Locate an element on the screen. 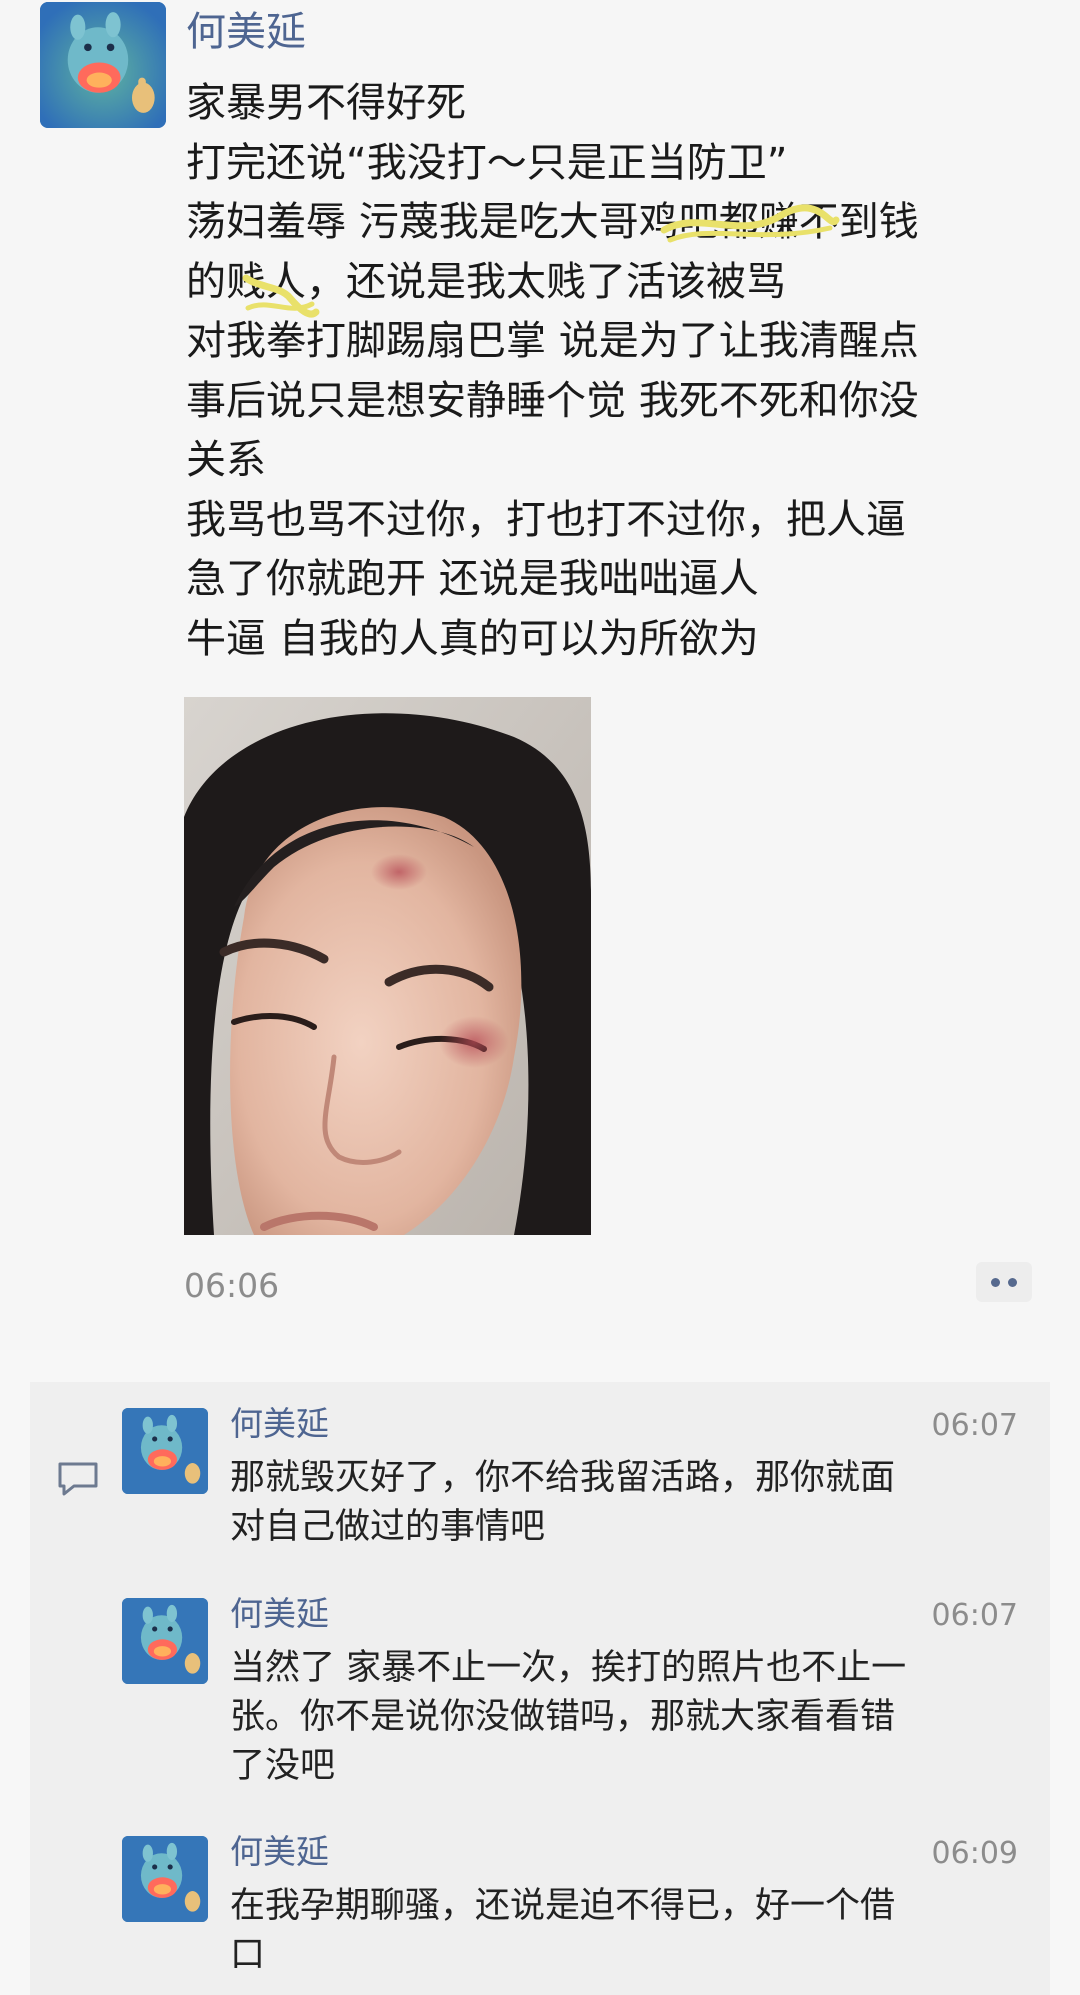  post-line: 的贱人，还说是我太贱了活该被骂 is located at coordinates (486, 281).